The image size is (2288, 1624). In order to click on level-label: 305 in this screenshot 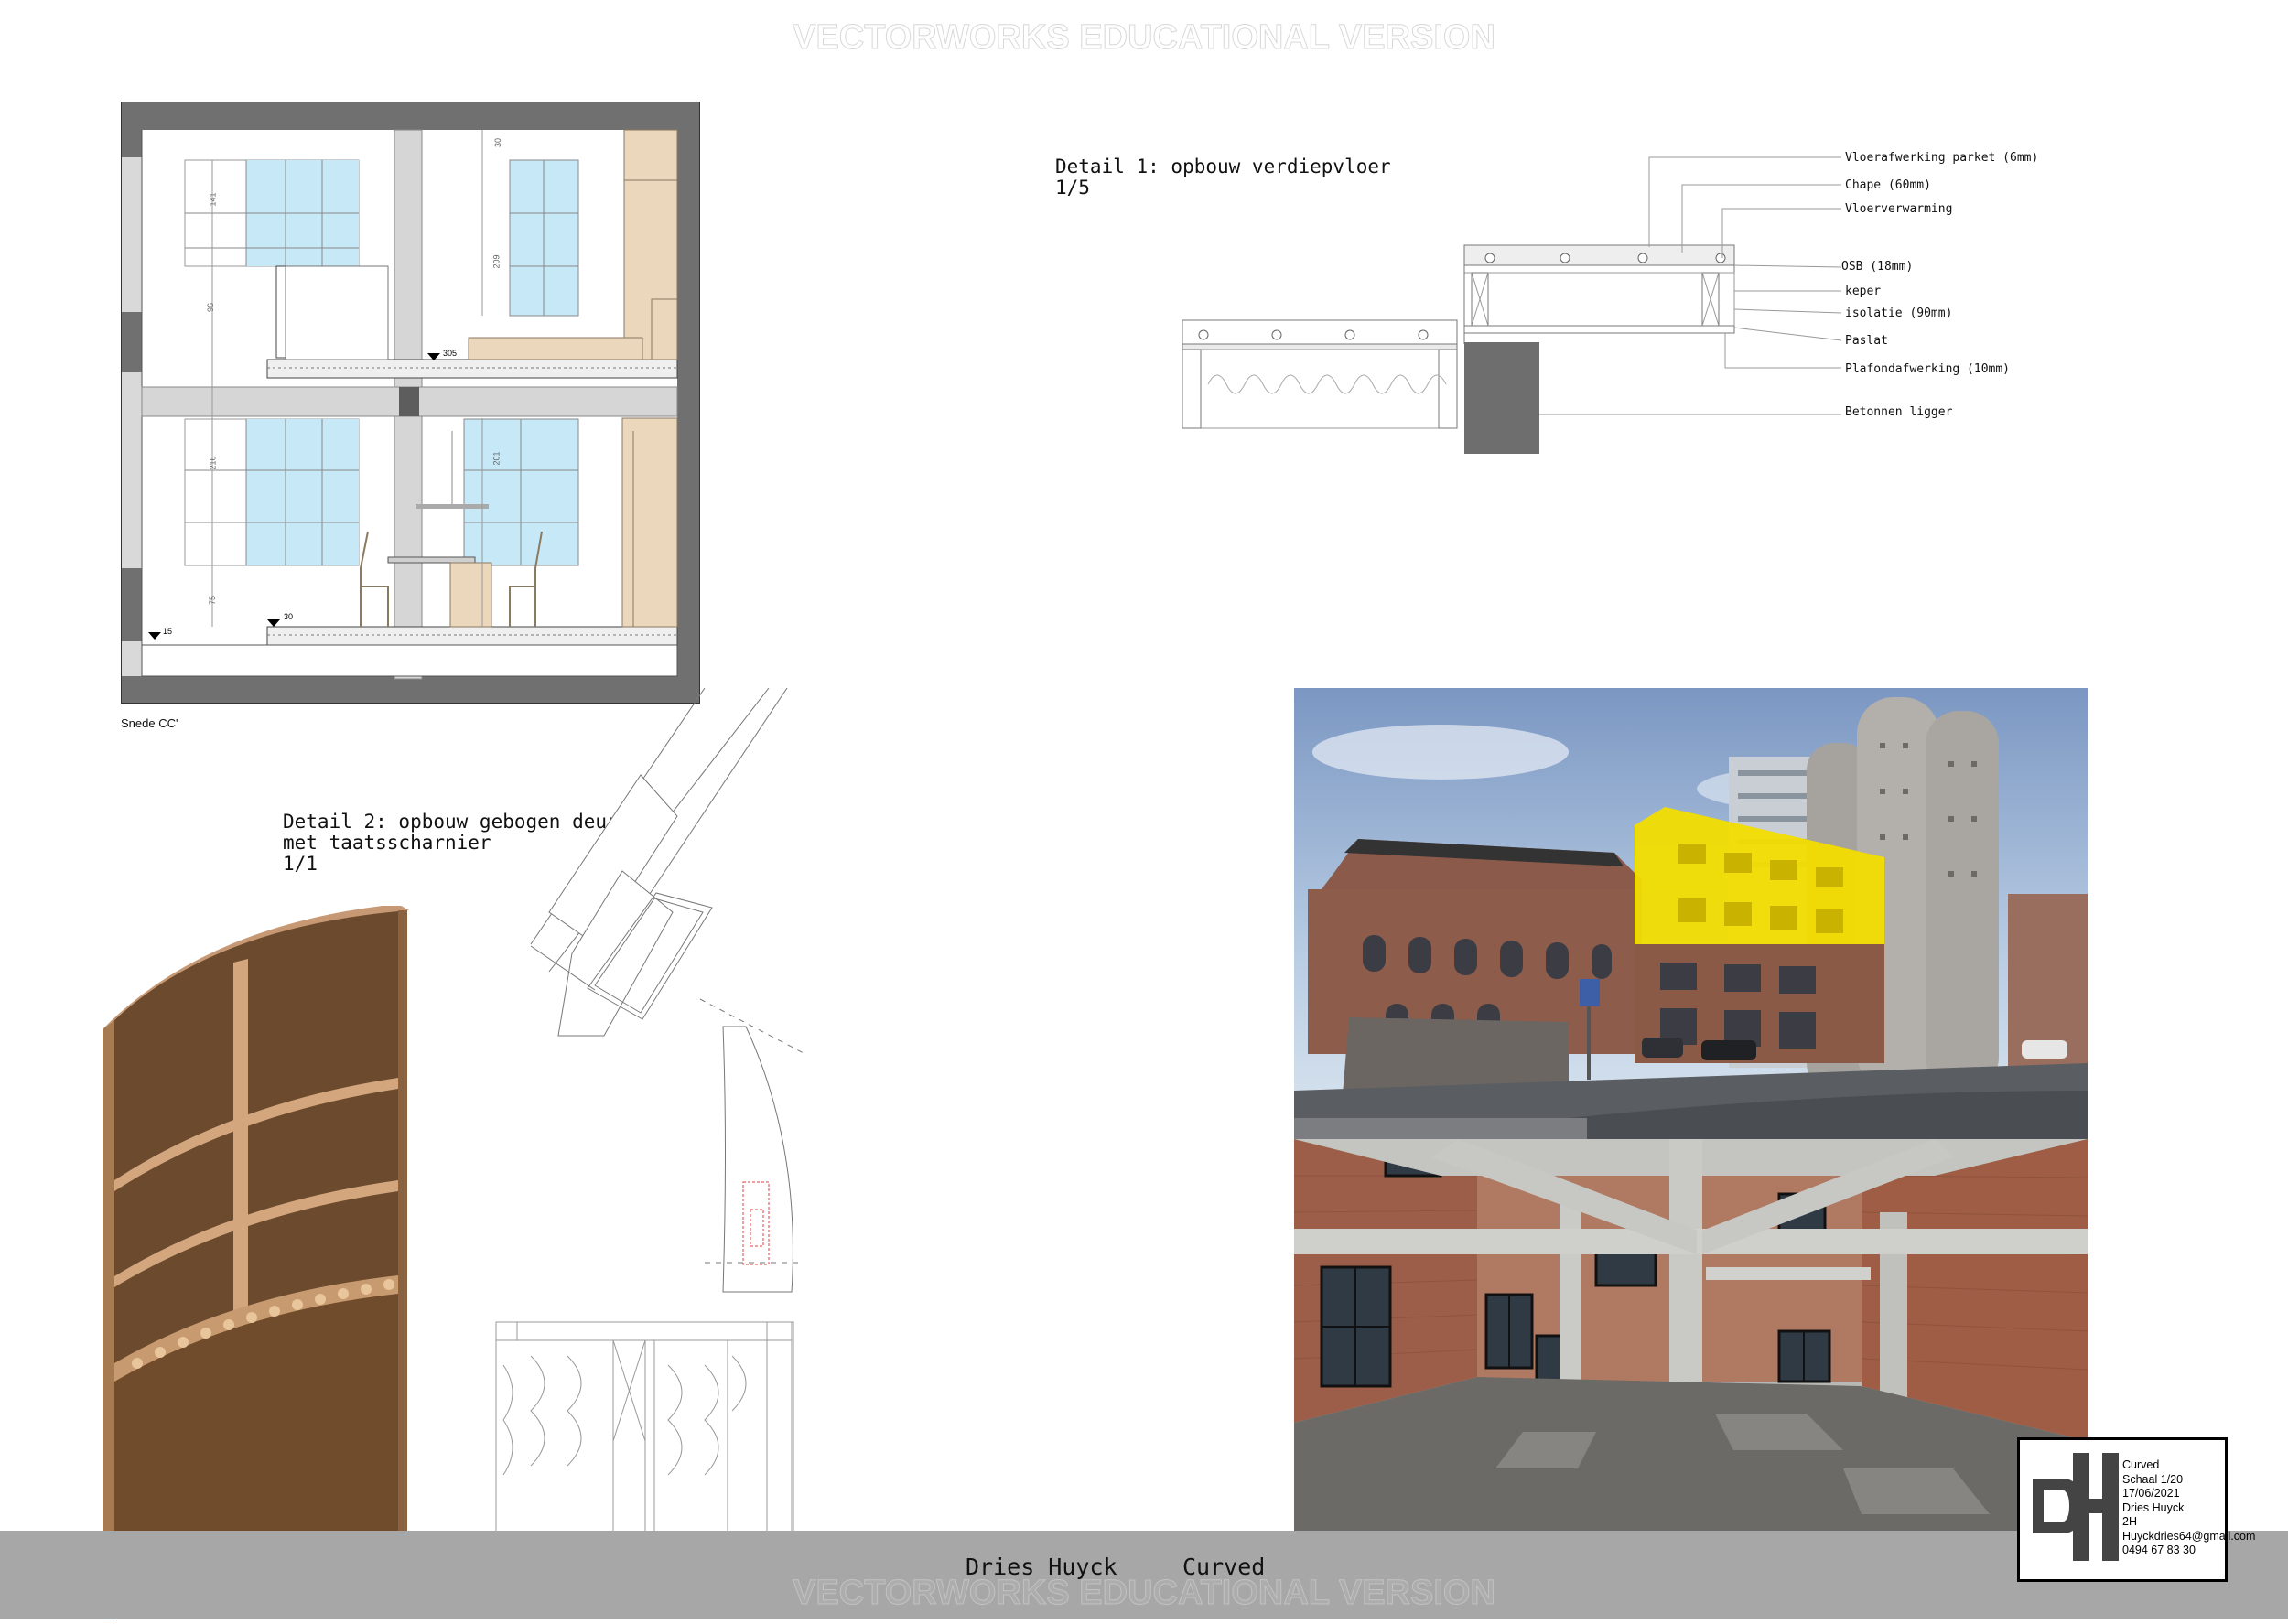, I will do `click(451, 353)`.